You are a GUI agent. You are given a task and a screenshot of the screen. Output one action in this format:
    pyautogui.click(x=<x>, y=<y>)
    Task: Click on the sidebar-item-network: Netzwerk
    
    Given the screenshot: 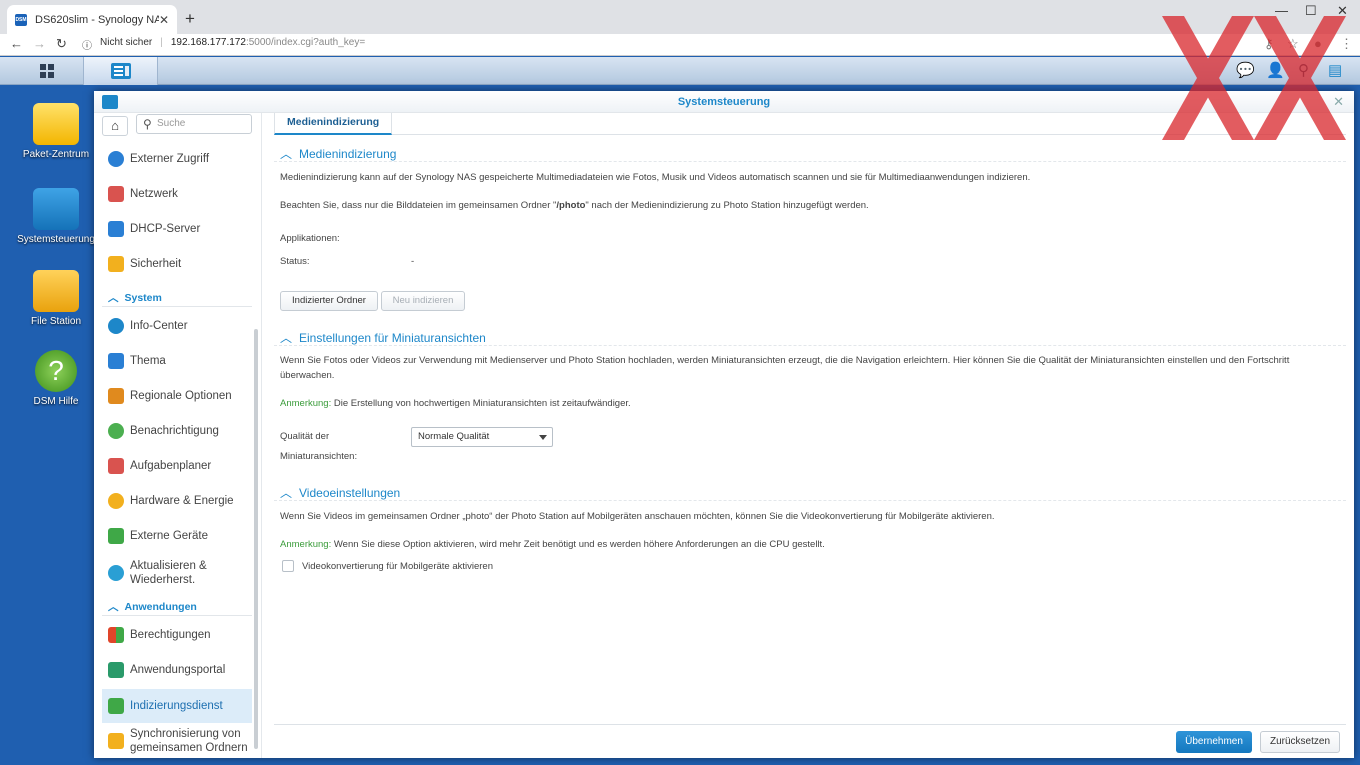 What is the action you would take?
    pyautogui.click(x=177, y=194)
    